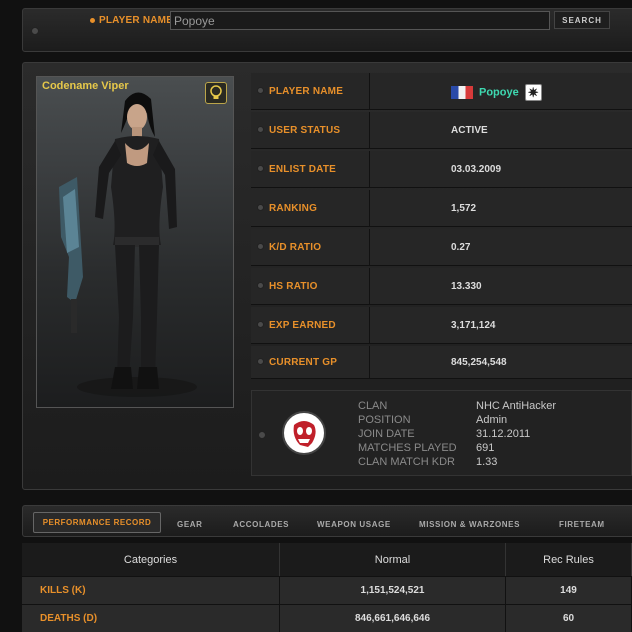 The height and width of the screenshot is (632, 632). I want to click on character-figure, so click(128, 244).